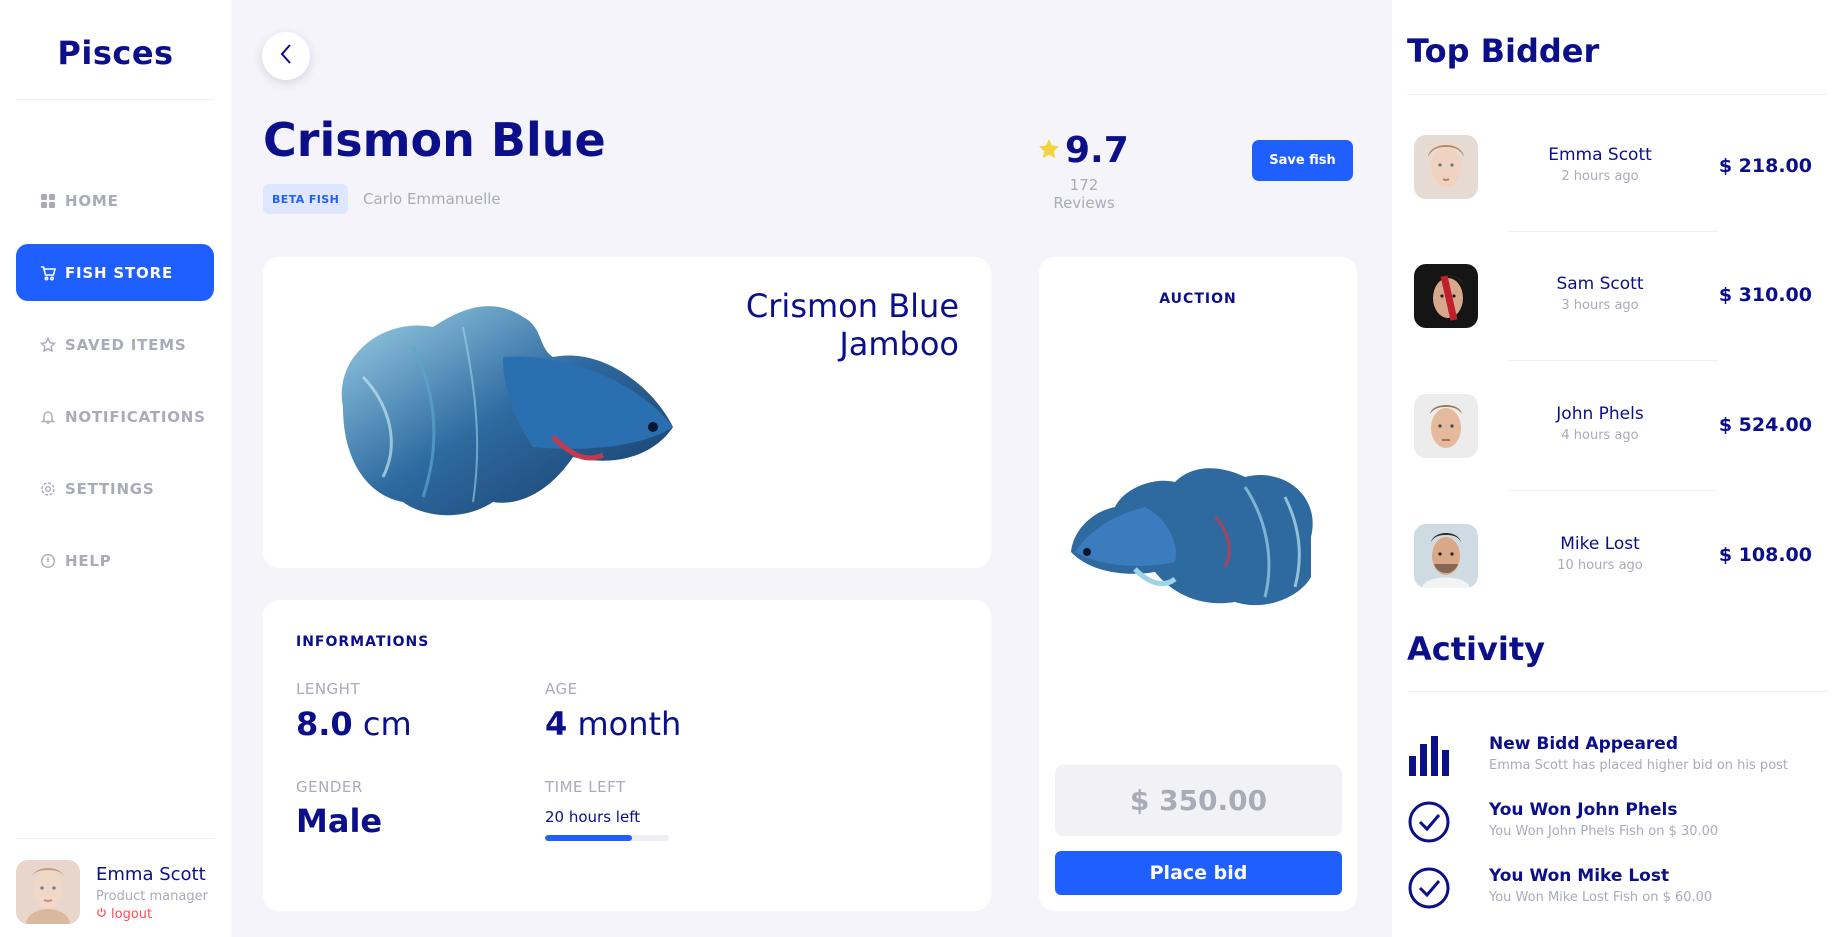 This screenshot has width=1842, height=937. Describe the element at coordinates (1584, 744) in the screenshot. I see `activity-title: New Bidd Appeared` at that location.